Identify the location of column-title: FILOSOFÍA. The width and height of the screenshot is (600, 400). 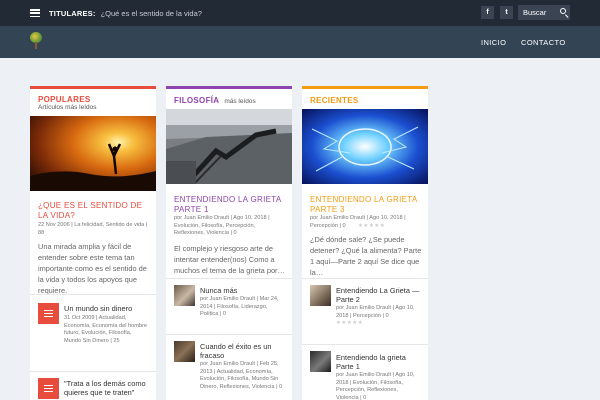
(197, 100).